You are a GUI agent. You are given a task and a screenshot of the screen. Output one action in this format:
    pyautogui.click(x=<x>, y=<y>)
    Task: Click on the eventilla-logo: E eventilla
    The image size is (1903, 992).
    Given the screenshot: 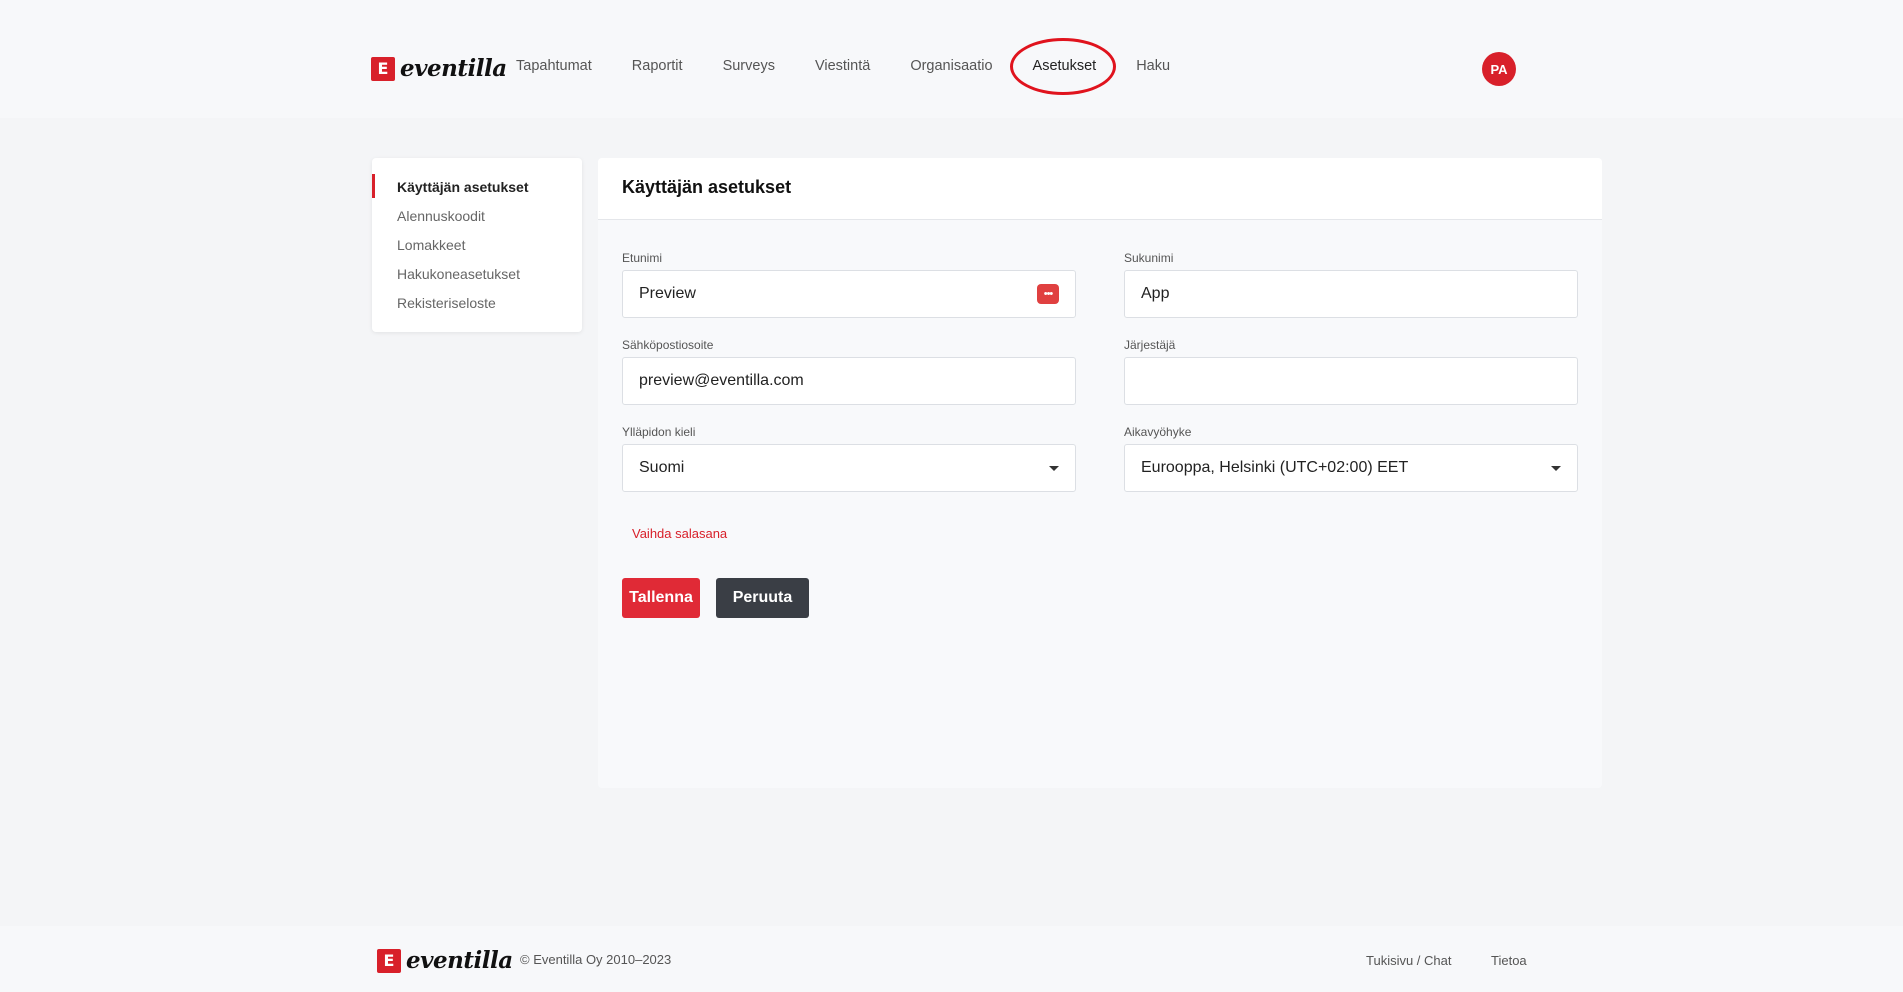 What is the action you would take?
    pyautogui.click(x=439, y=68)
    